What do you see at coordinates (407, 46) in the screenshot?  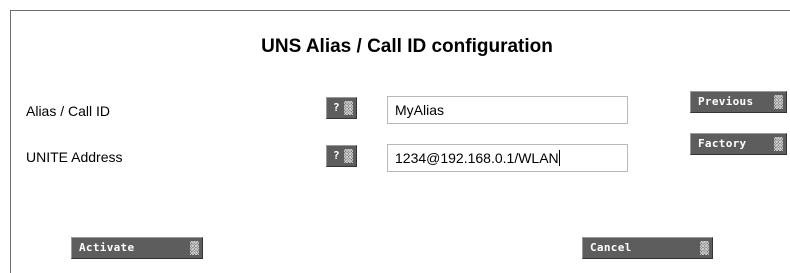 I see `page-title: UNS Alias / Call ID configuration` at bounding box center [407, 46].